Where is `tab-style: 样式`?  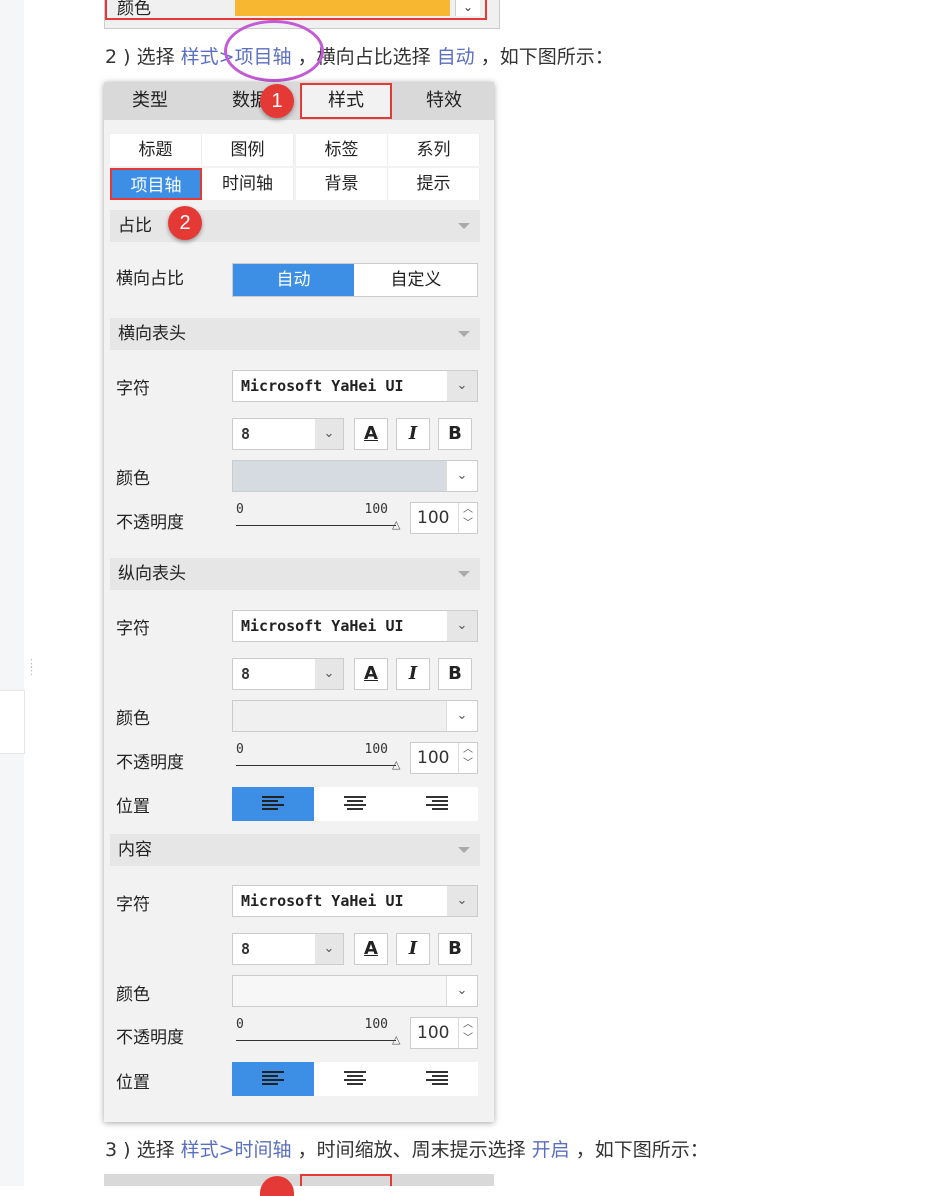 tab-style: 样式 is located at coordinates (346, 101).